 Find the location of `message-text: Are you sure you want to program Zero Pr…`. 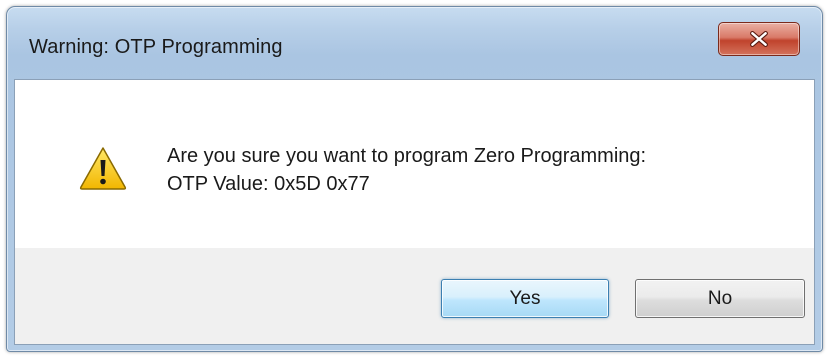

message-text: Are you sure you want to program Zero Pr… is located at coordinates (406, 170).